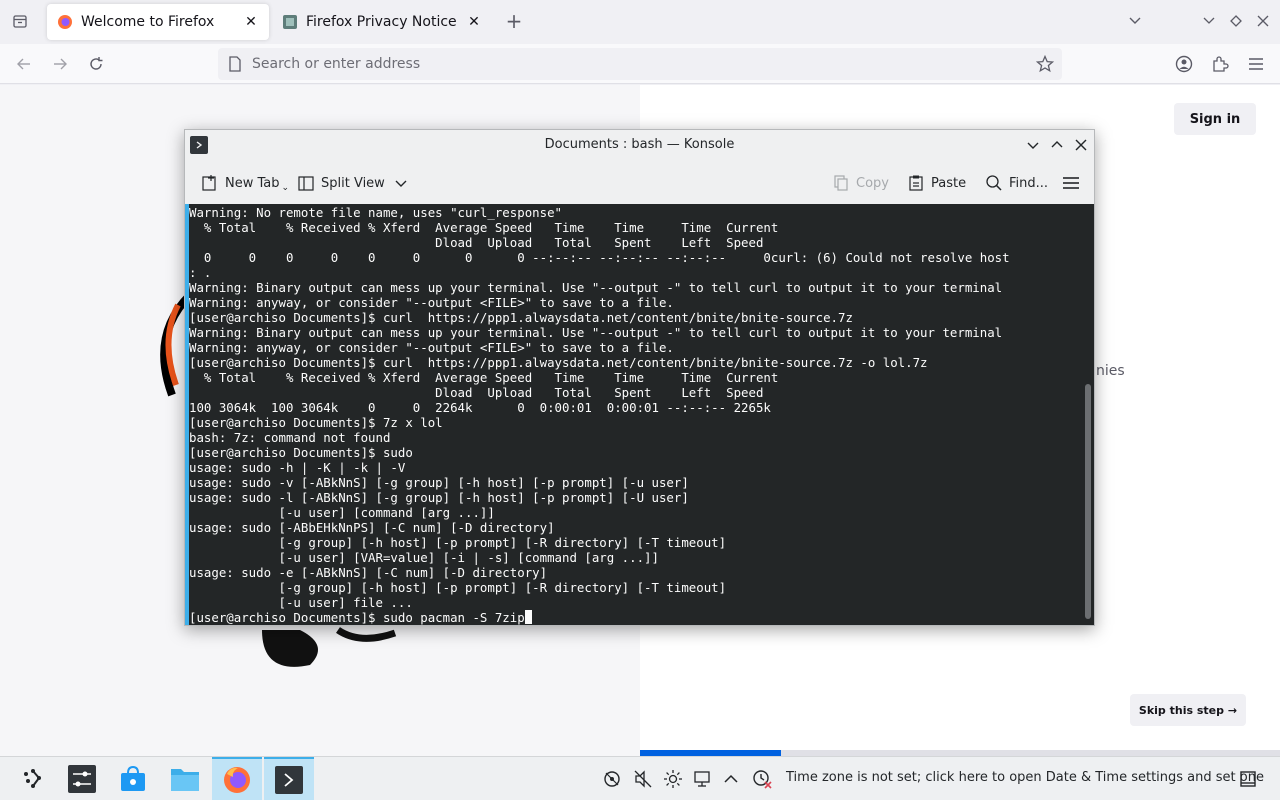  What do you see at coordinates (643, 779) in the screenshot?
I see `volume-muted-icon` at bounding box center [643, 779].